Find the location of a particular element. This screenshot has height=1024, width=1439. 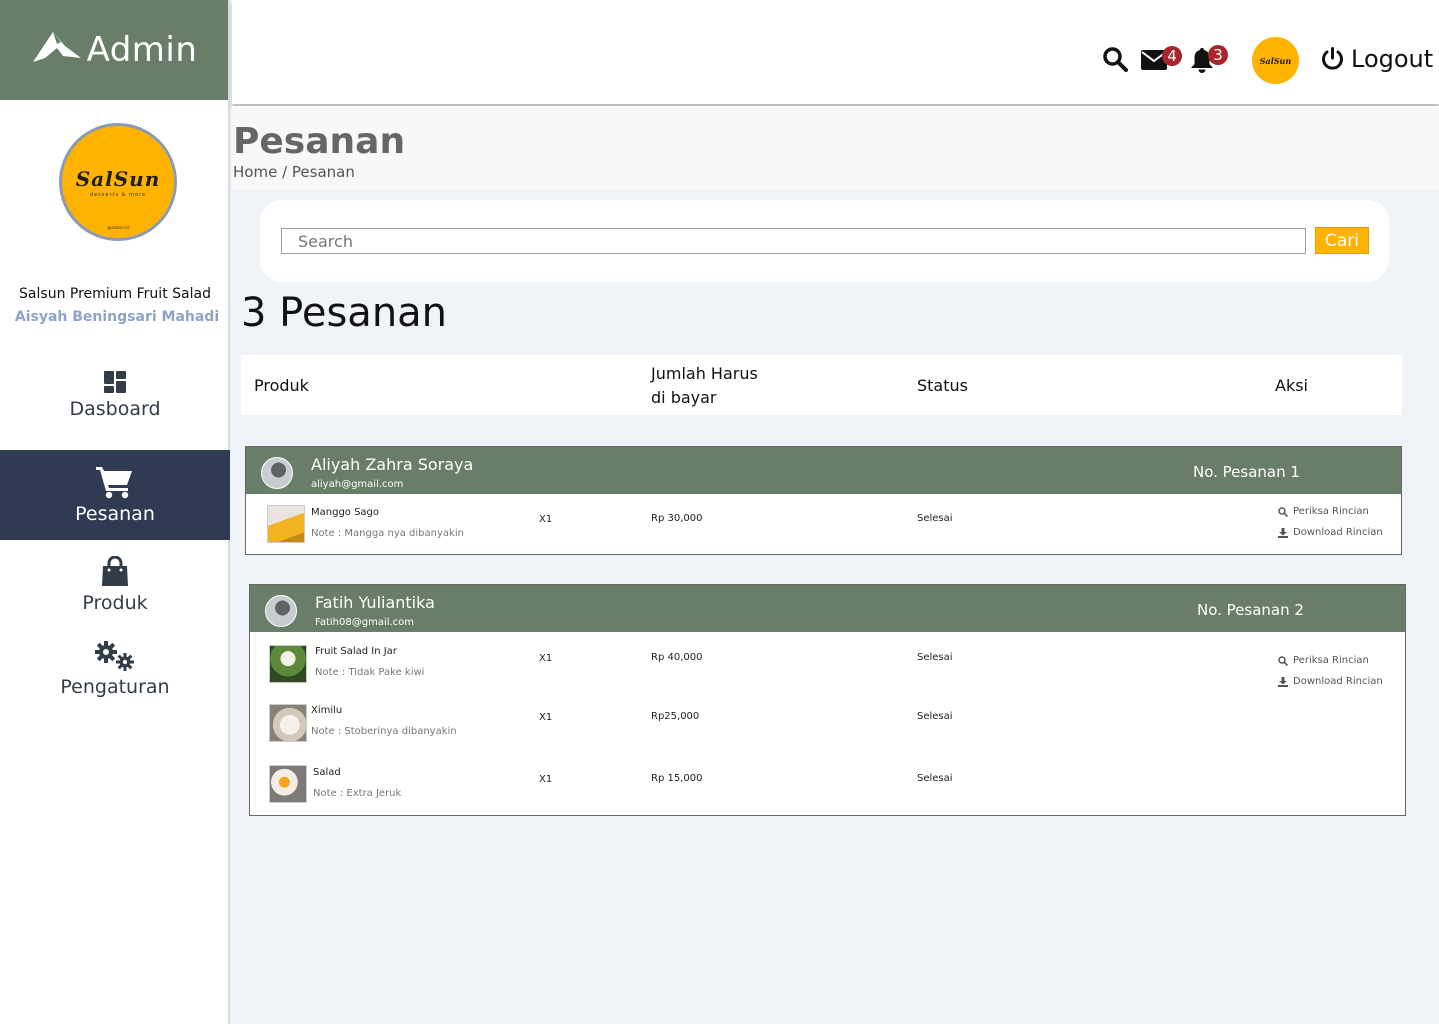

logout-button: Logout is located at coordinates (1376, 59).